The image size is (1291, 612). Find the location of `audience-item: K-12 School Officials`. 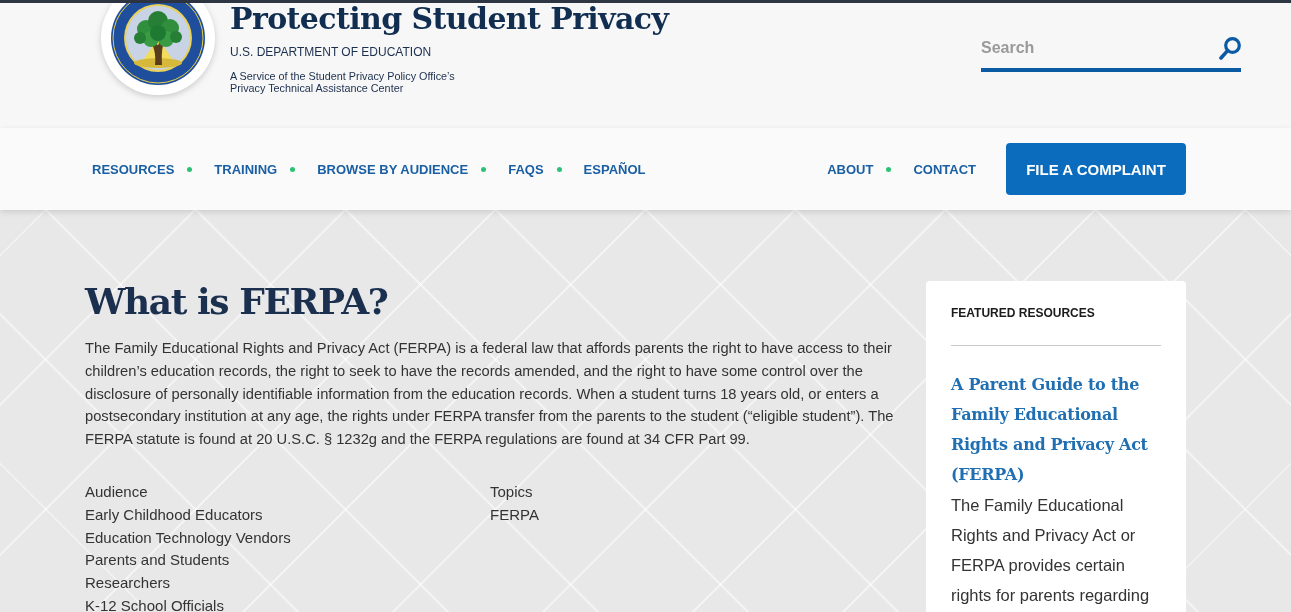

audience-item: K-12 School Officials is located at coordinates (155, 603).